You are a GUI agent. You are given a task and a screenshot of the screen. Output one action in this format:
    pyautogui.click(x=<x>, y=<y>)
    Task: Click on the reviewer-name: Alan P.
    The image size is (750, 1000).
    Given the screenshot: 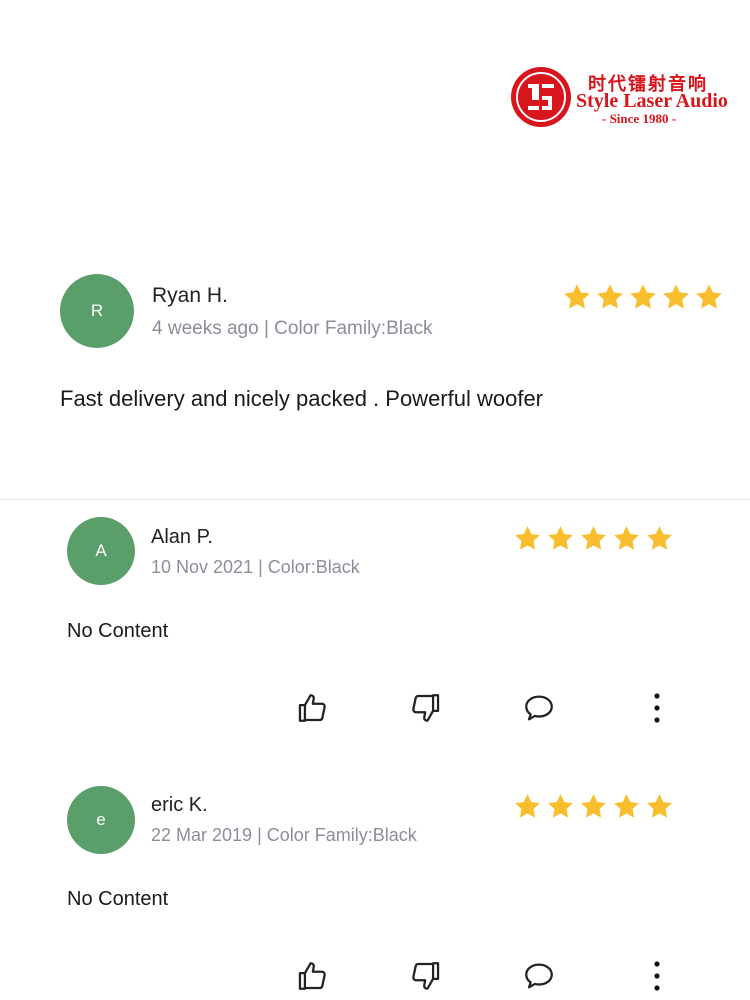 What is the action you would take?
    pyautogui.click(x=182, y=537)
    